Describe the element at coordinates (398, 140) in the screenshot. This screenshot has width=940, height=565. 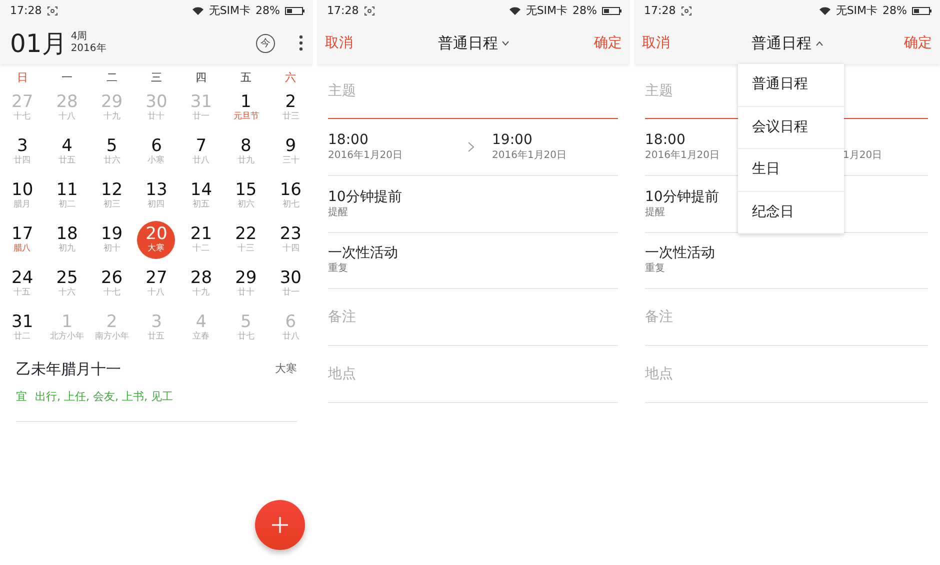
I see `start-time: 18:00` at that location.